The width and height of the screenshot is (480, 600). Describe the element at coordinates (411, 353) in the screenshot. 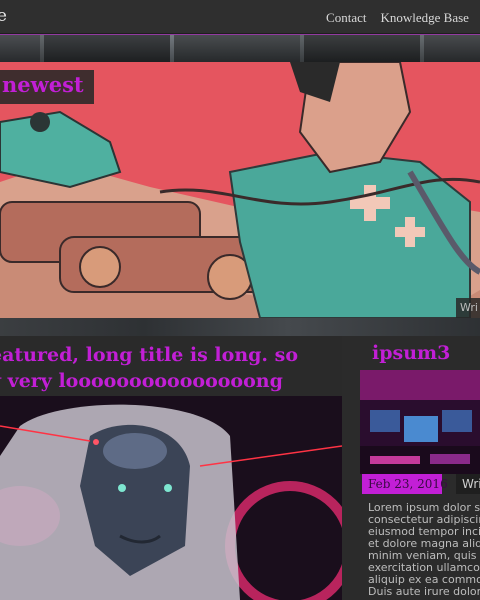

I see `post-title: ipsum3` at that location.